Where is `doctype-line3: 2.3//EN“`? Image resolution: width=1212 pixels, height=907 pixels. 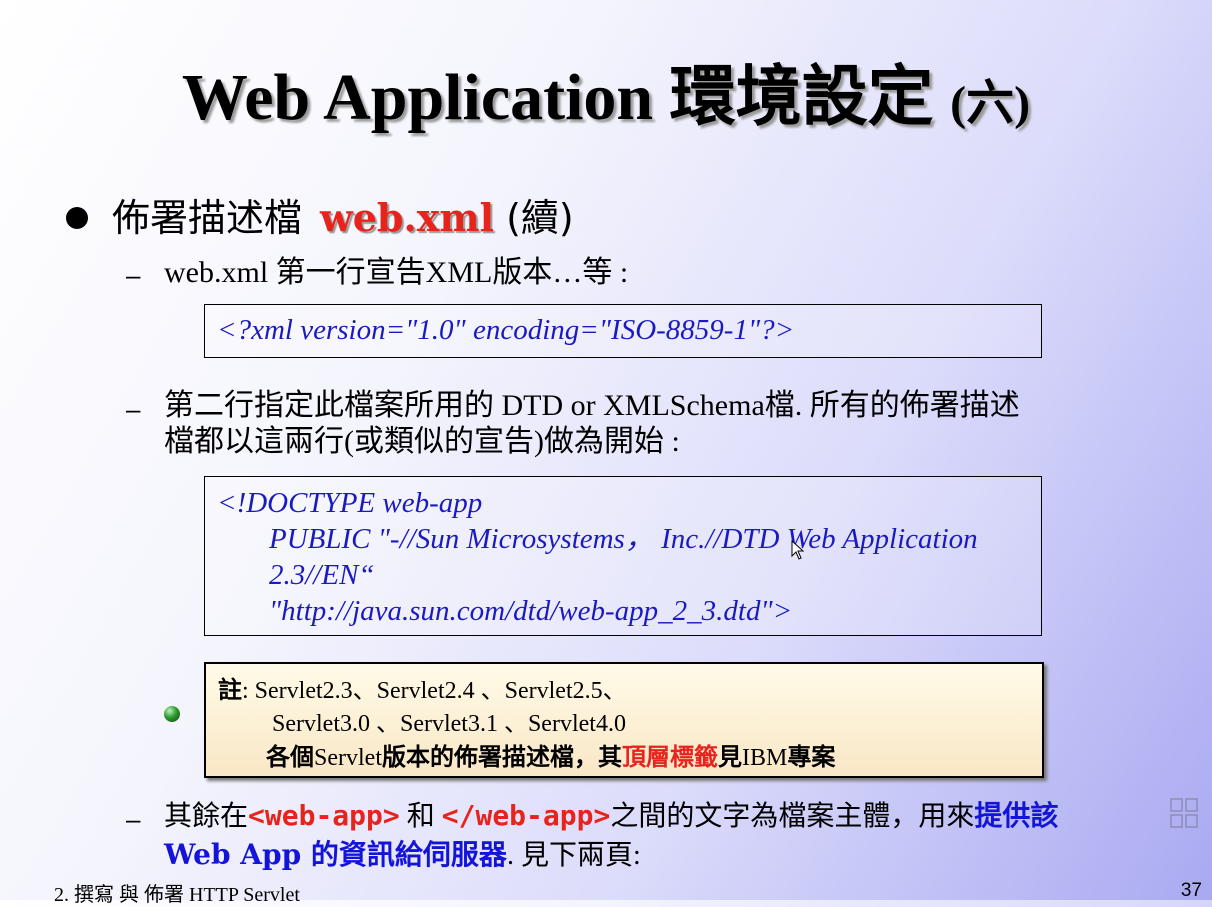
doctype-line3: 2.3//EN“ is located at coordinates (322, 575).